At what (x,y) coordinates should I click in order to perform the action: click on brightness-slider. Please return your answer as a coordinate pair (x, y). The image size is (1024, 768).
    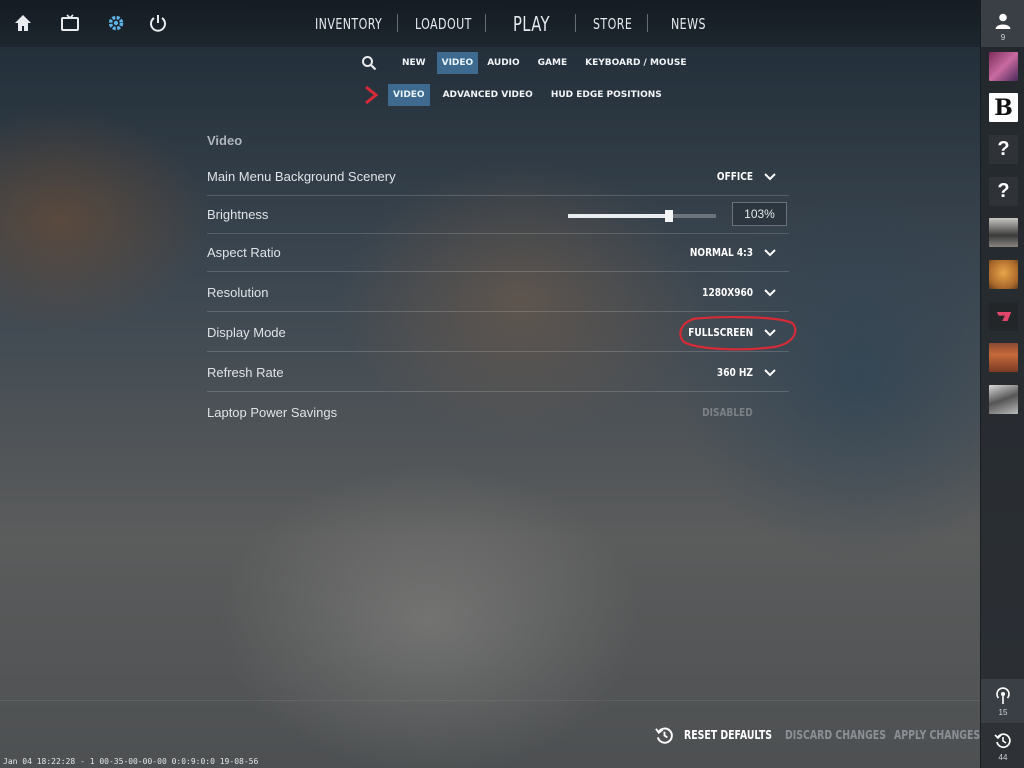
    Looking at the image, I should click on (642, 216).